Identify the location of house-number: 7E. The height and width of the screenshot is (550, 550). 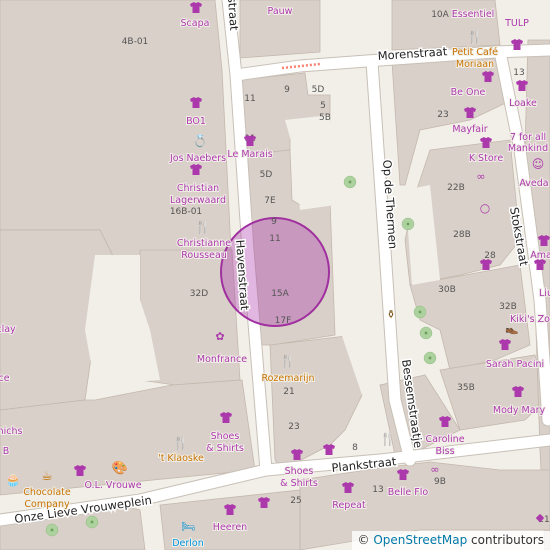
(270, 201).